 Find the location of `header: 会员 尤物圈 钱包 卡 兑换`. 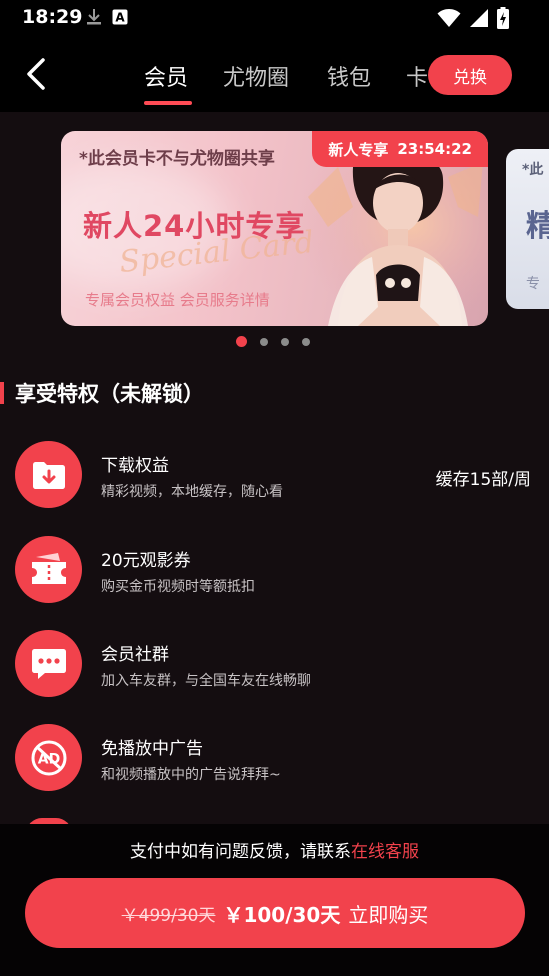

header: 会员 尤物圈 钱包 卡 兑换 is located at coordinates (274, 75).